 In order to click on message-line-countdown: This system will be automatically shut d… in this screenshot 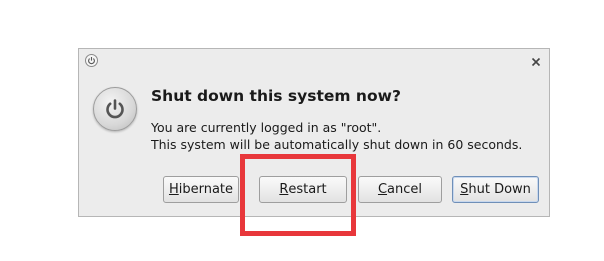, I will do `click(337, 144)`.